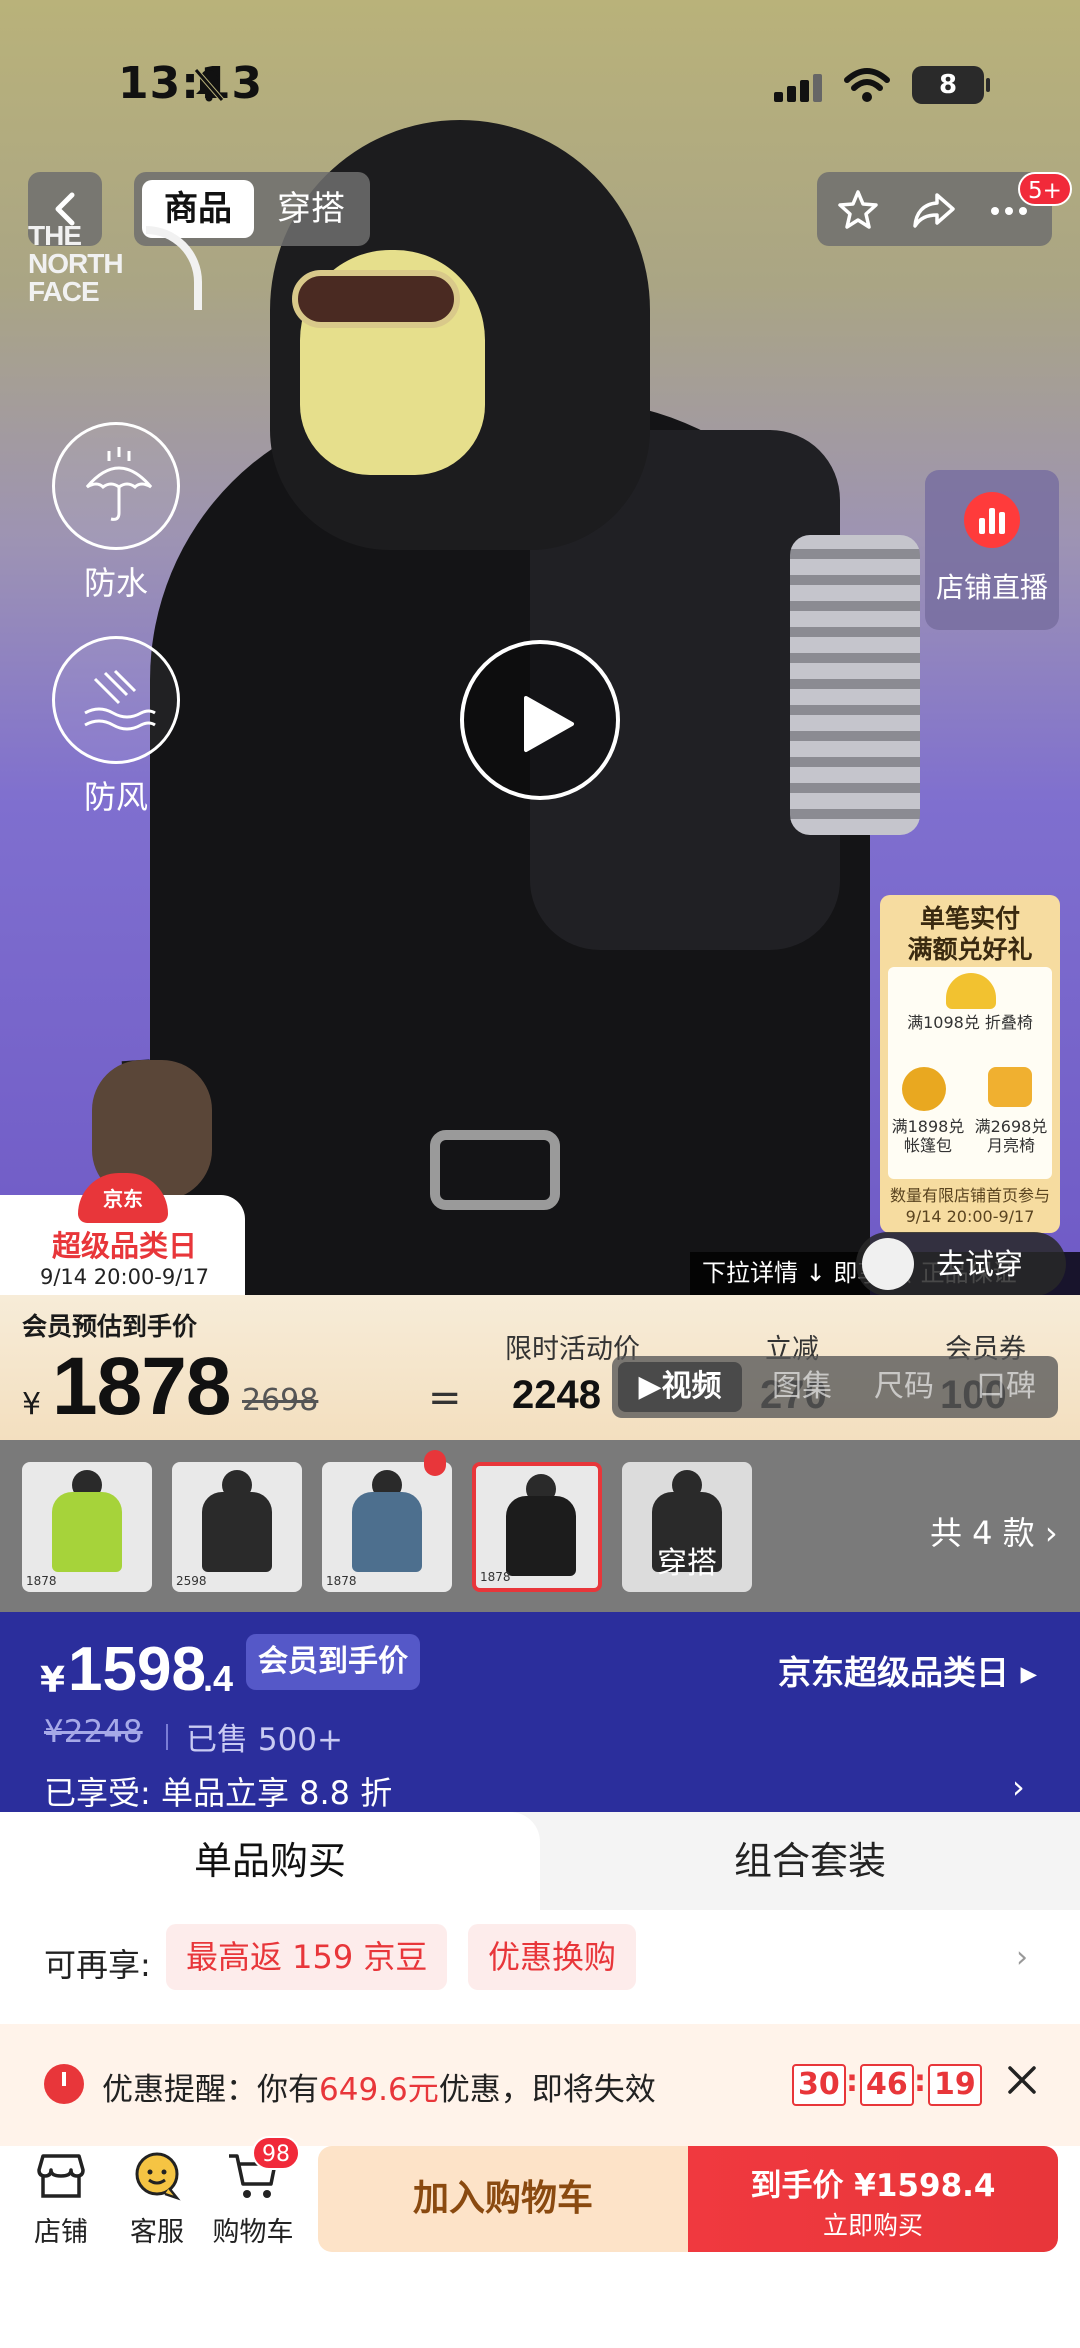 This screenshot has width=1080, height=2348. Describe the element at coordinates (680, 1387) in the screenshot. I see `tab-video: ▶视频` at that location.